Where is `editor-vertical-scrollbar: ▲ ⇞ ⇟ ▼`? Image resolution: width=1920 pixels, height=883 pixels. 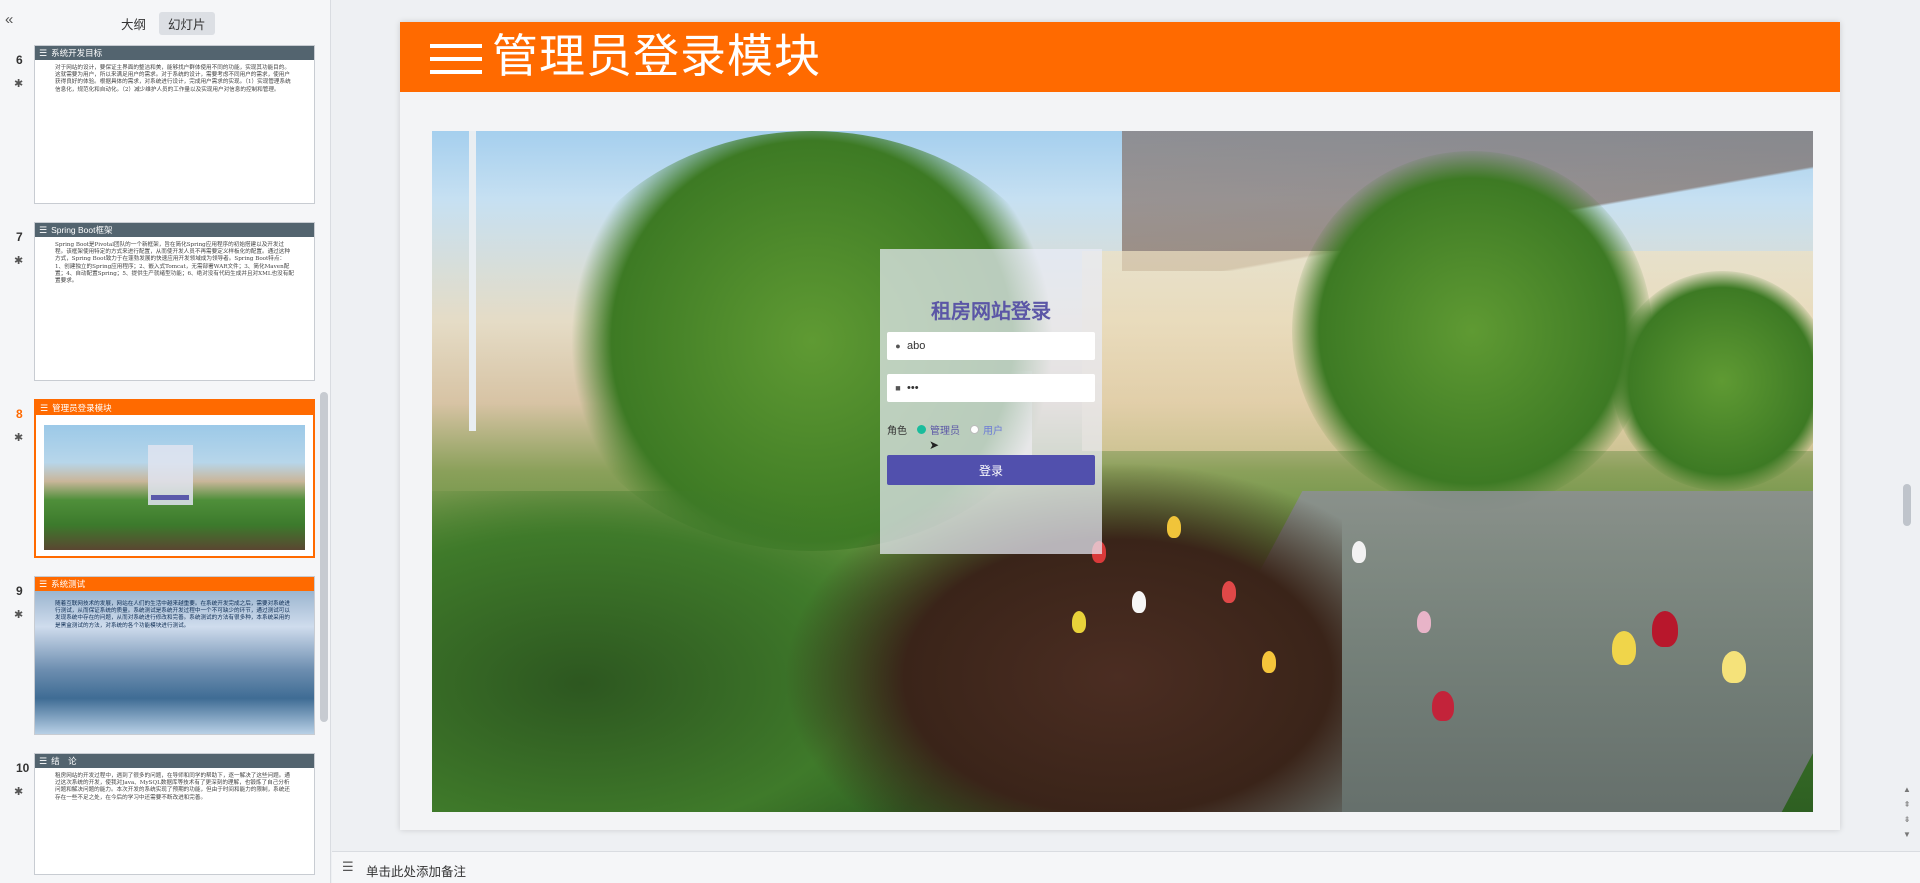 editor-vertical-scrollbar: ▲ ⇞ ⇟ ▼ is located at coordinates (1907, 422).